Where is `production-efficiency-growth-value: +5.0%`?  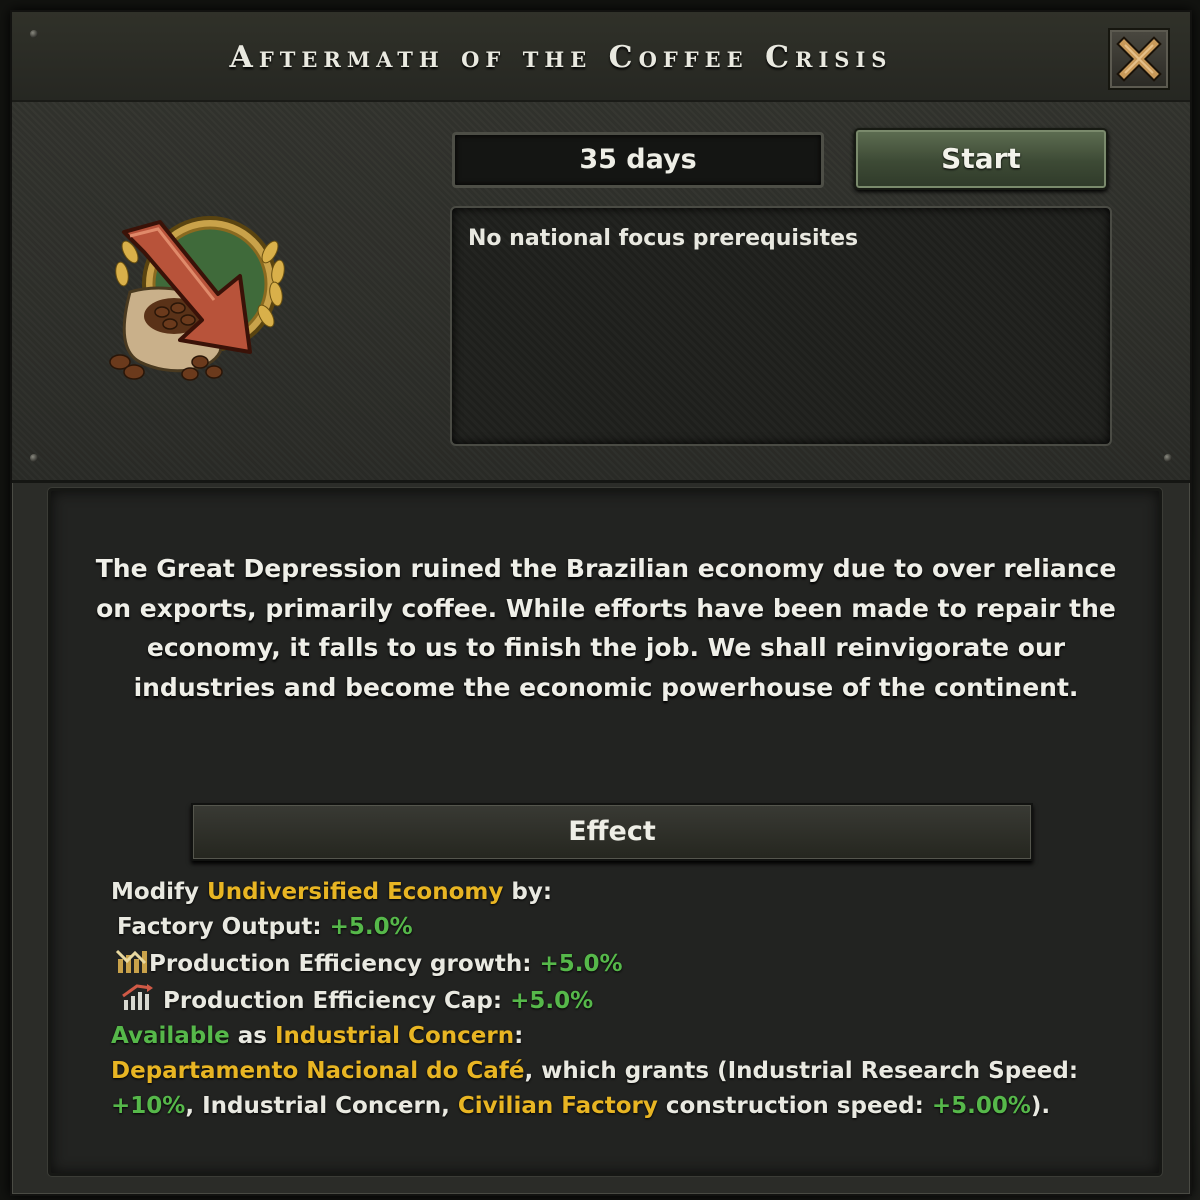
production-efficiency-growth-value: +5.0% is located at coordinates (581, 964).